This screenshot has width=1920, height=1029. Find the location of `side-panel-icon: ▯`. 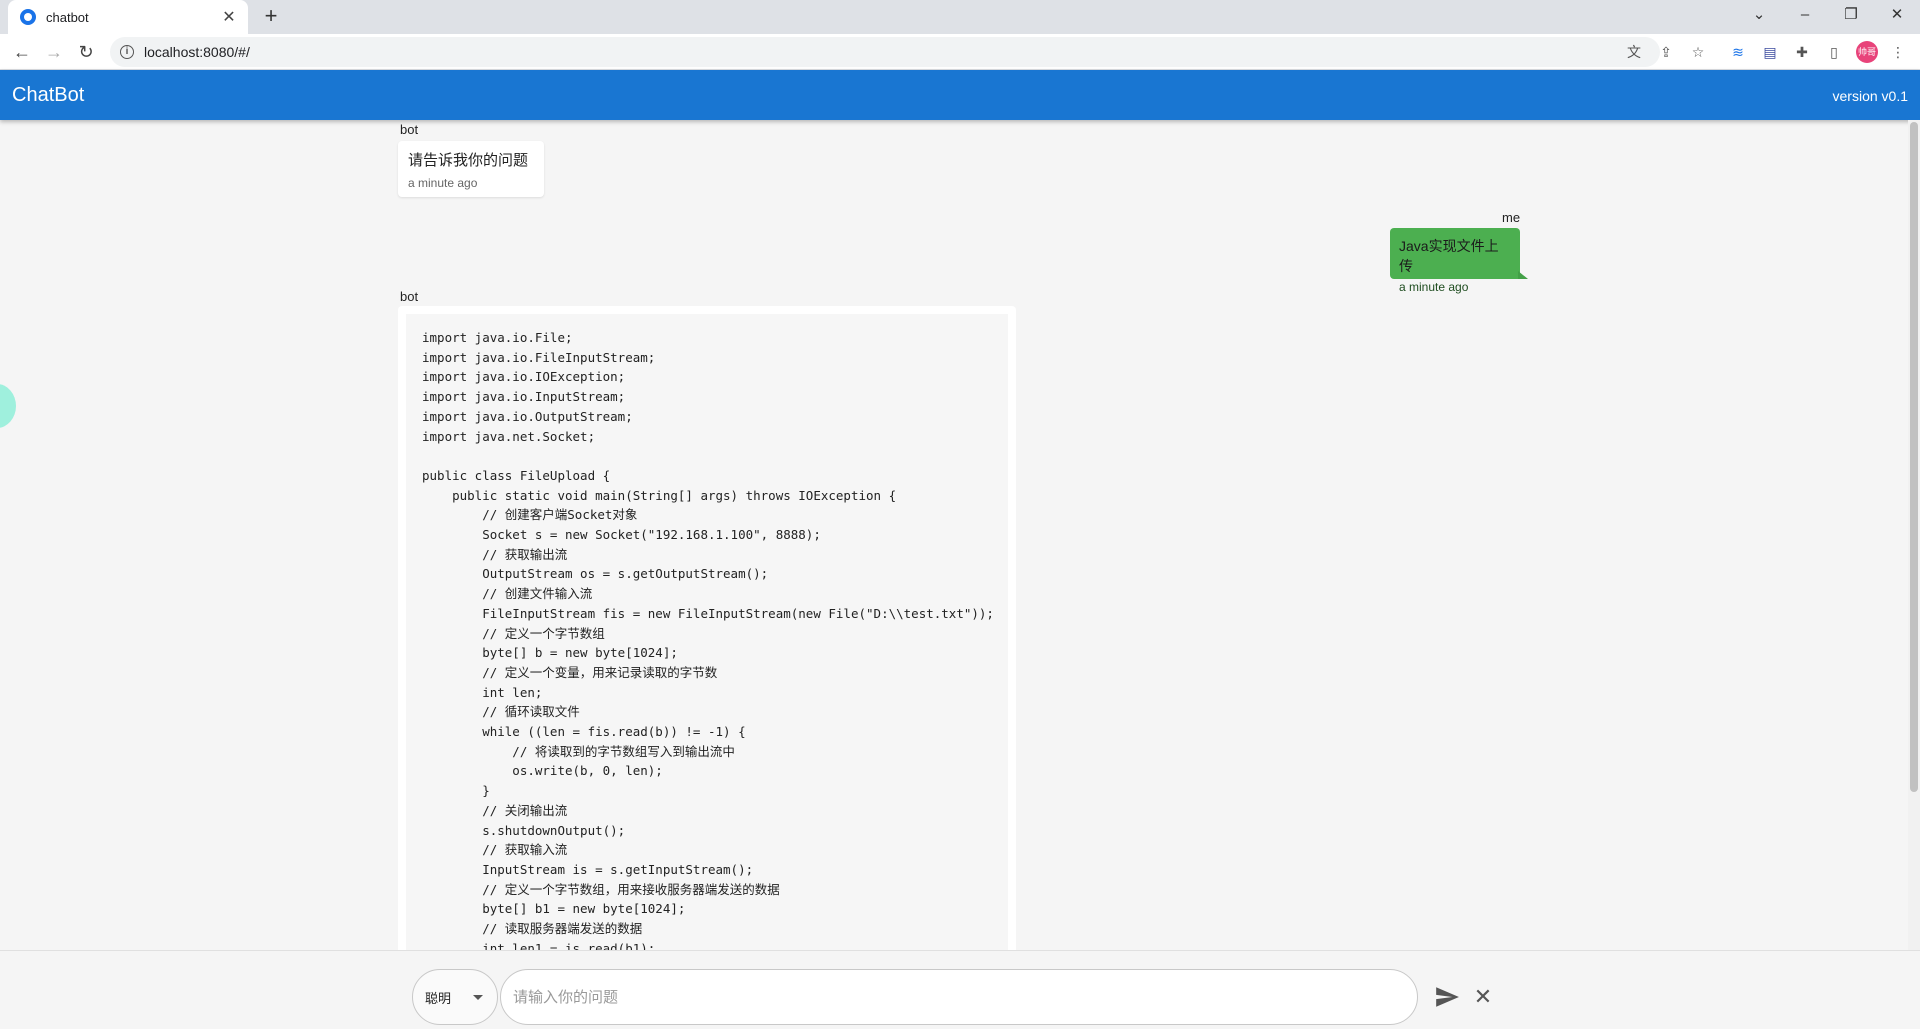

side-panel-icon: ▯ is located at coordinates (1834, 52).